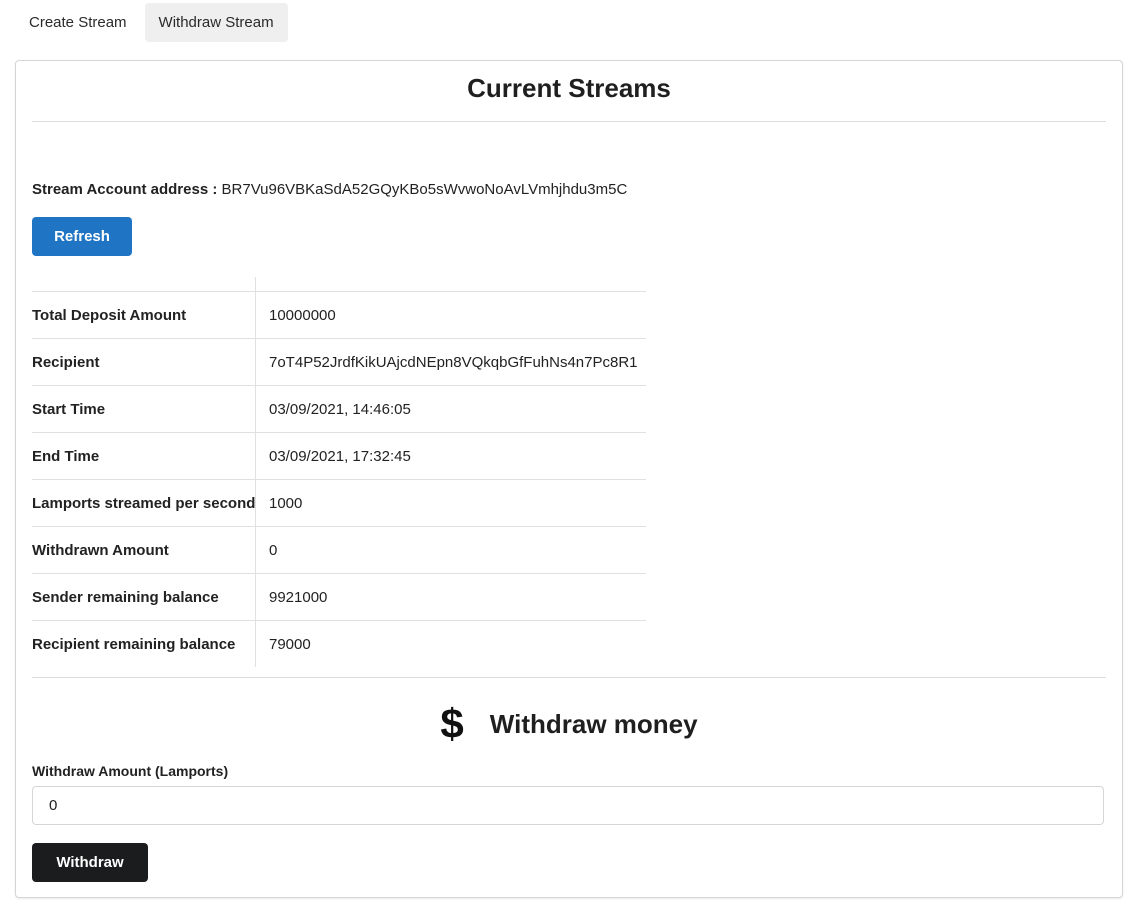 The height and width of the screenshot is (915, 1141). What do you see at coordinates (302, 315) in the screenshot?
I see `row-value: 10000000` at bounding box center [302, 315].